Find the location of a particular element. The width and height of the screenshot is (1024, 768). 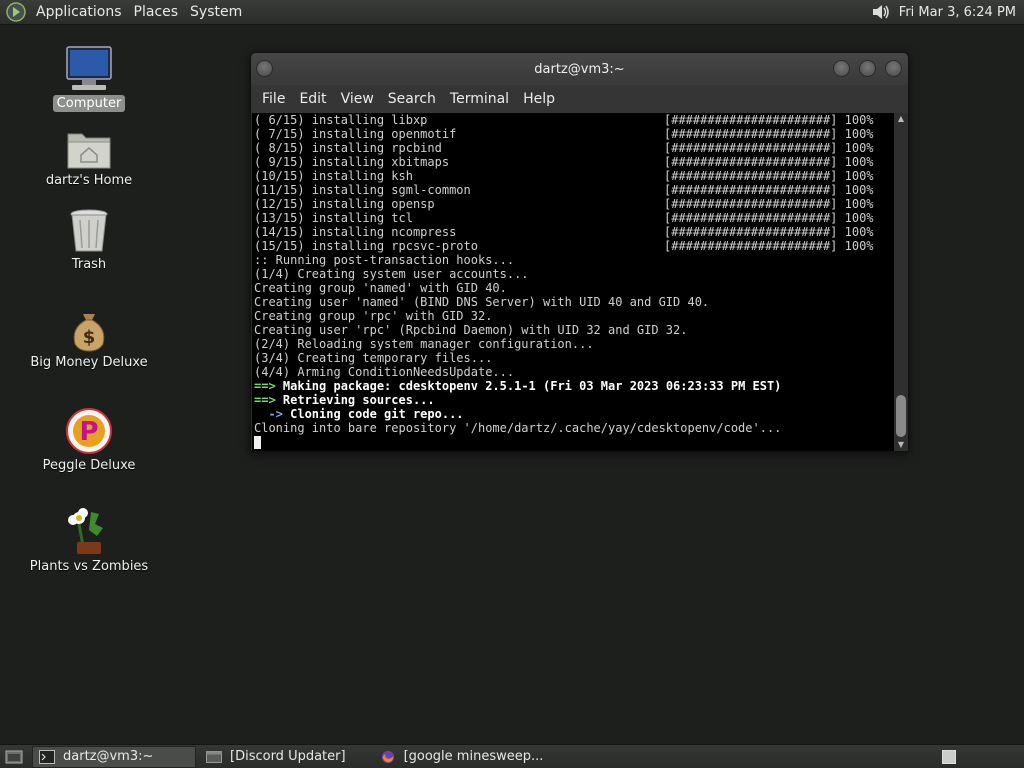

tray: Fri Mar 3, 6:24 PM is located at coordinates (946, 12).